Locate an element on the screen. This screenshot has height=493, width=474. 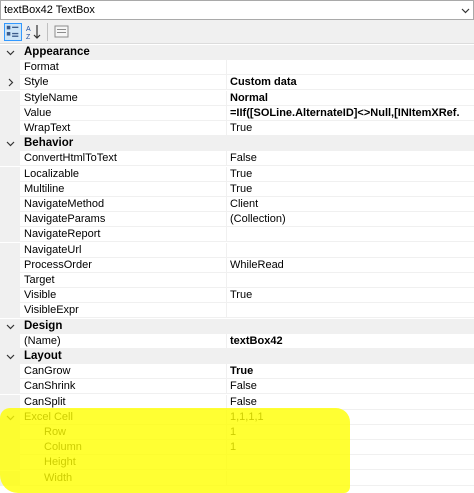
categorized-icon is located at coordinates (12, 31).